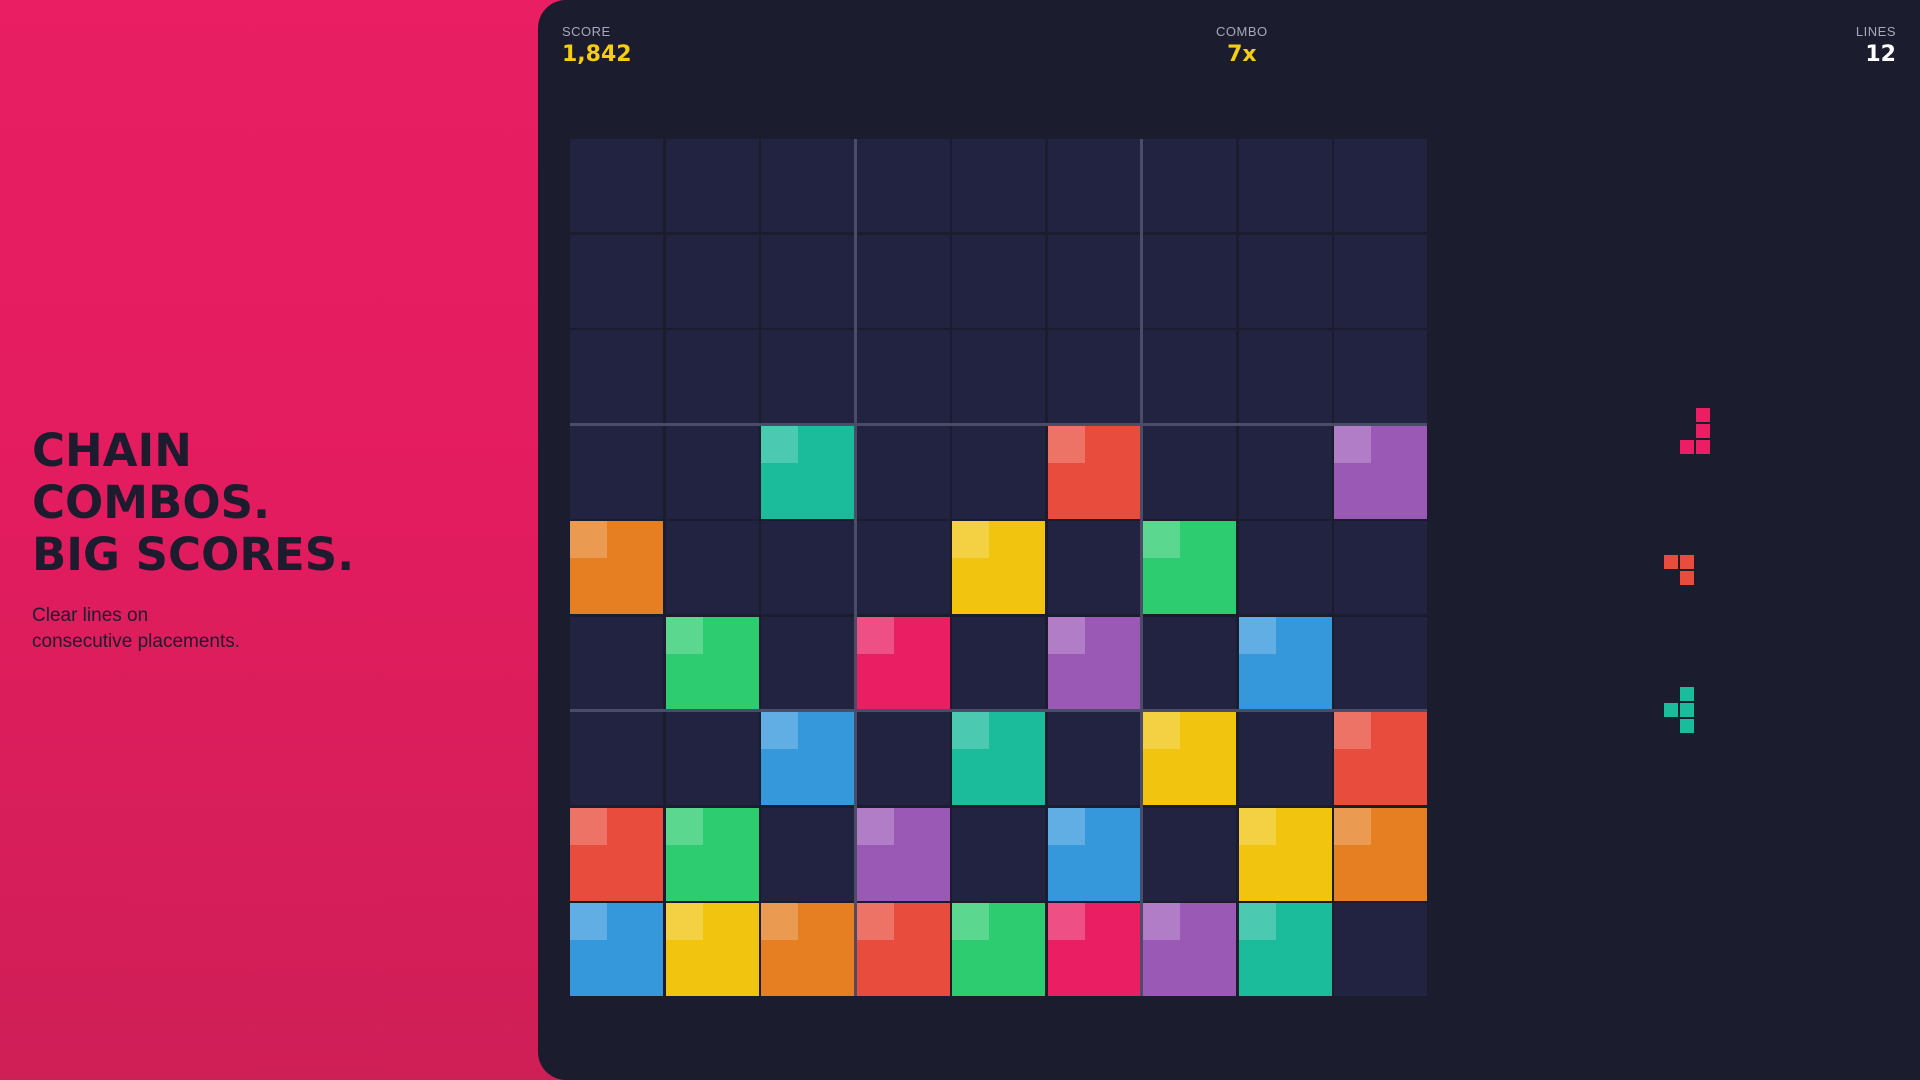 The width and height of the screenshot is (1920, 1080). Describe the element at coordinates (1242, 31) in the screenshot. I see `combo-label: COMBO` at that location.